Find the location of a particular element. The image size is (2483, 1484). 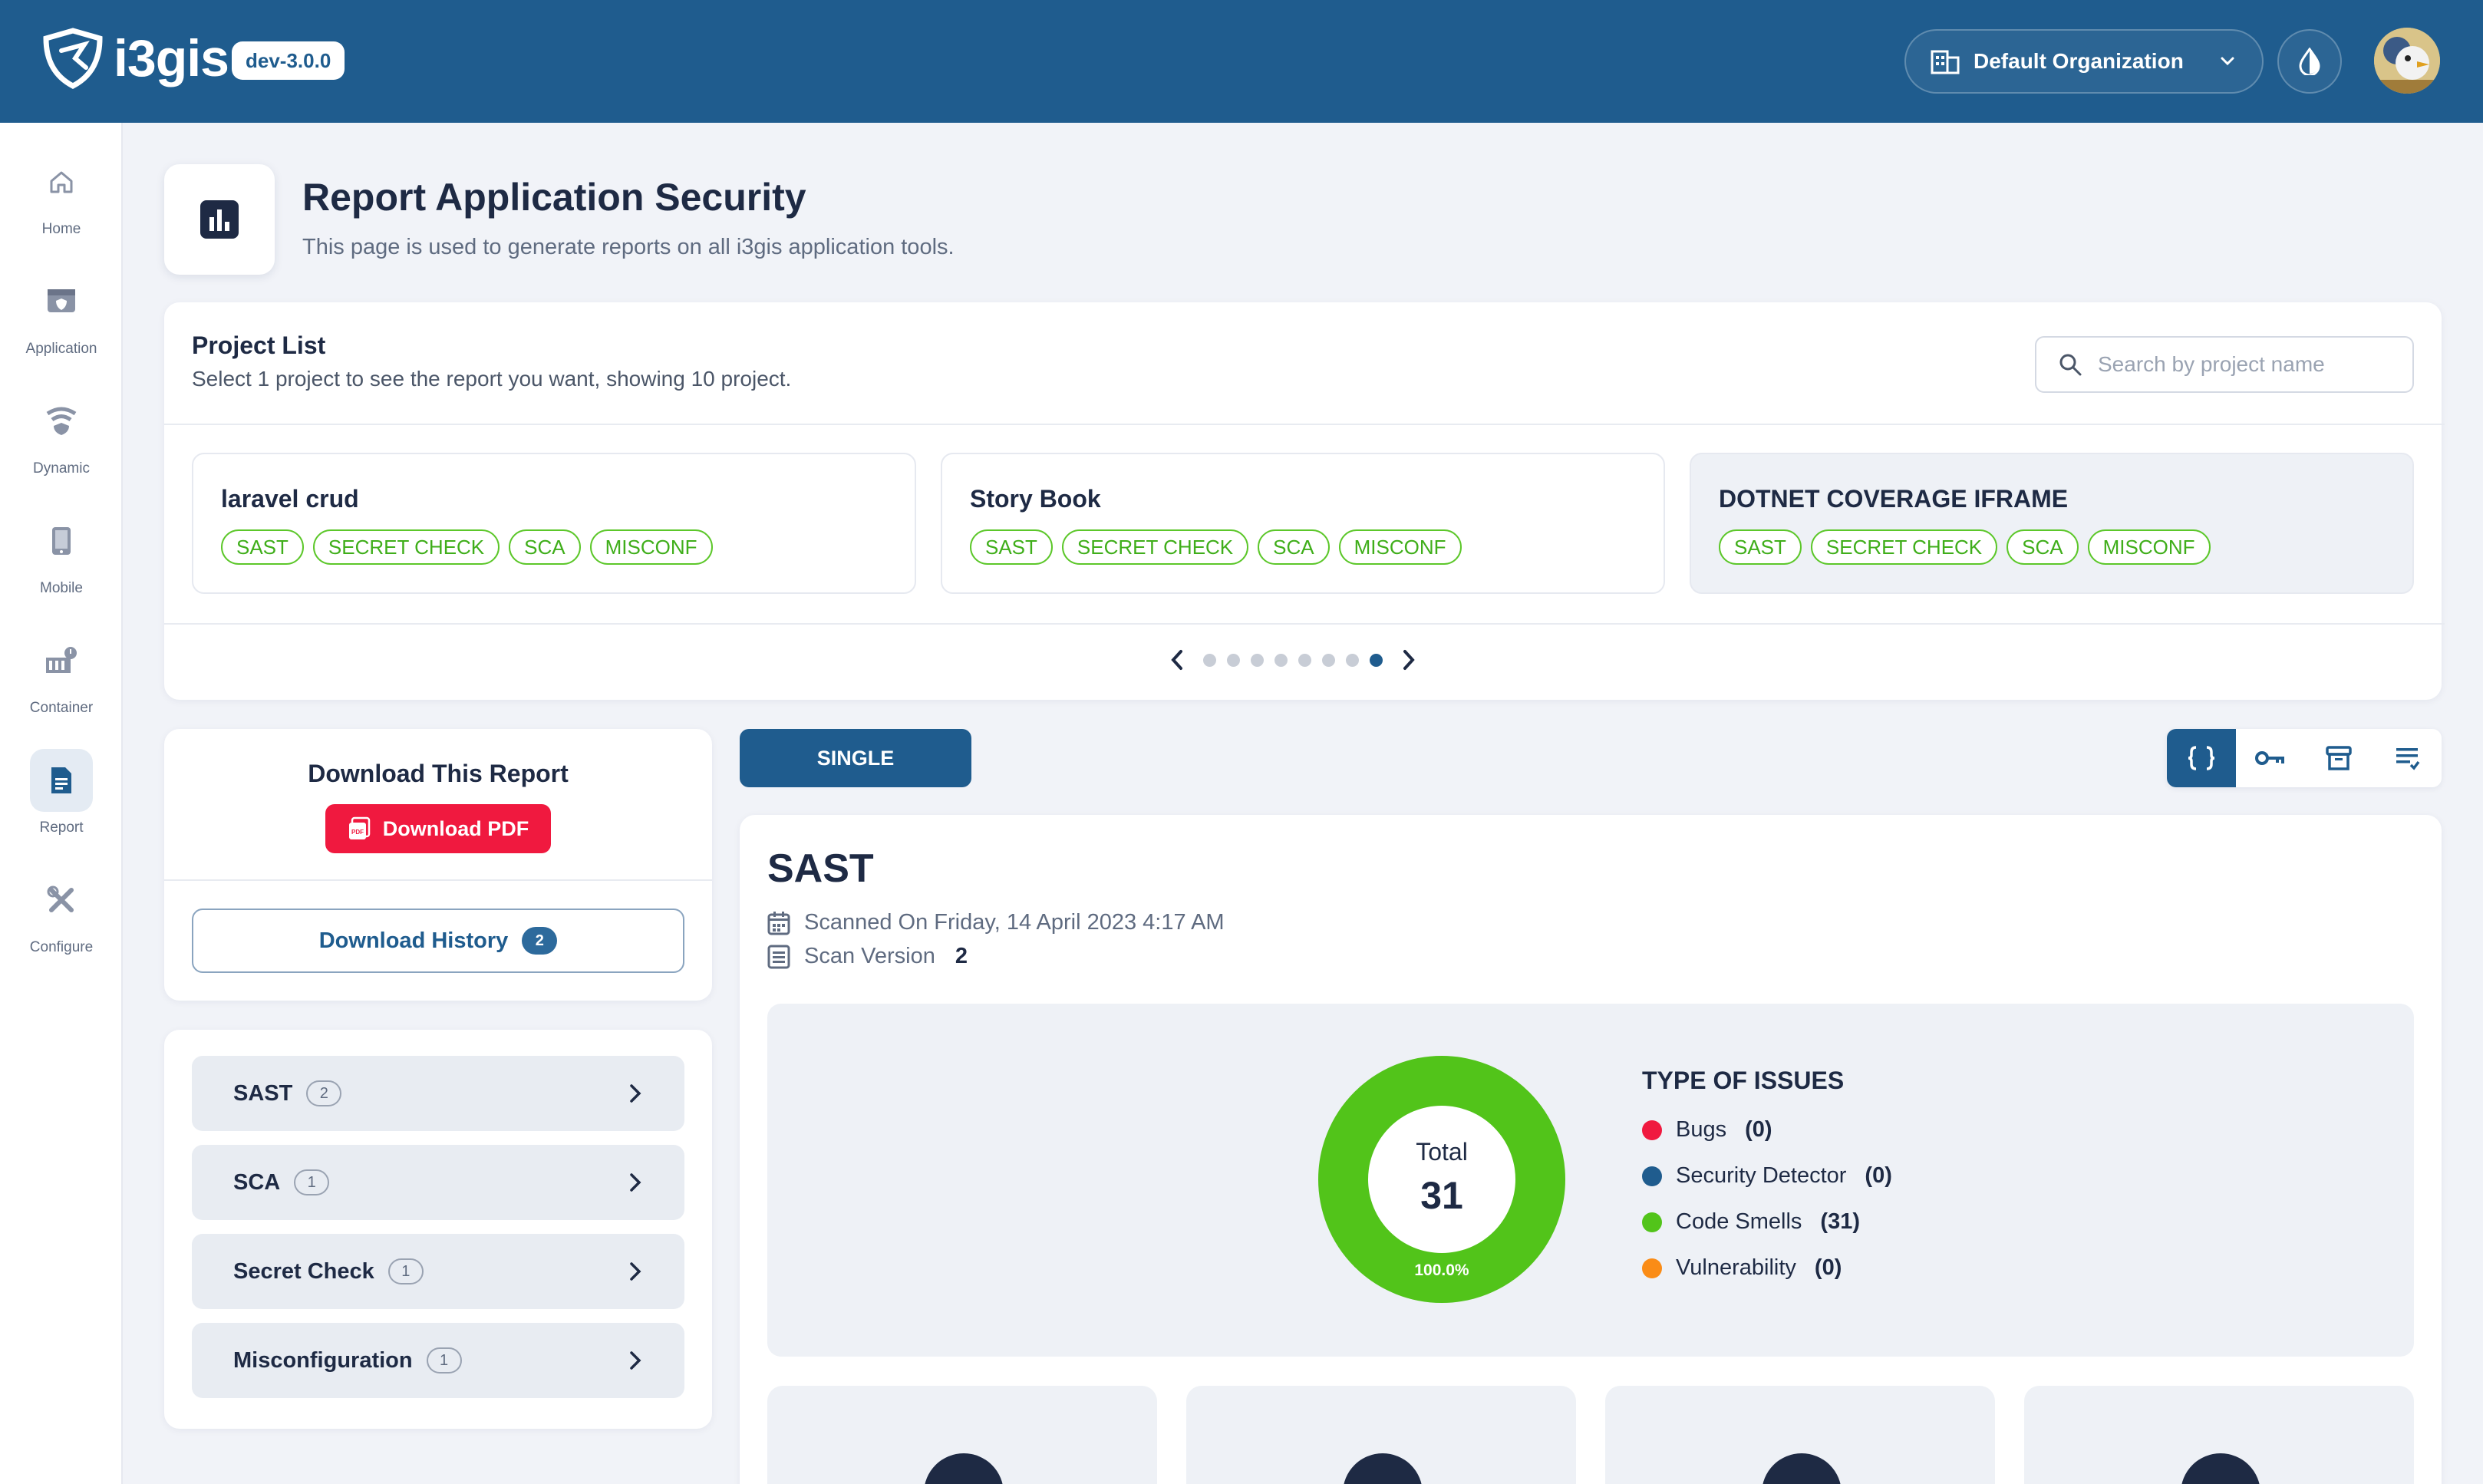

page-icon is located at coordinates (219, 220).